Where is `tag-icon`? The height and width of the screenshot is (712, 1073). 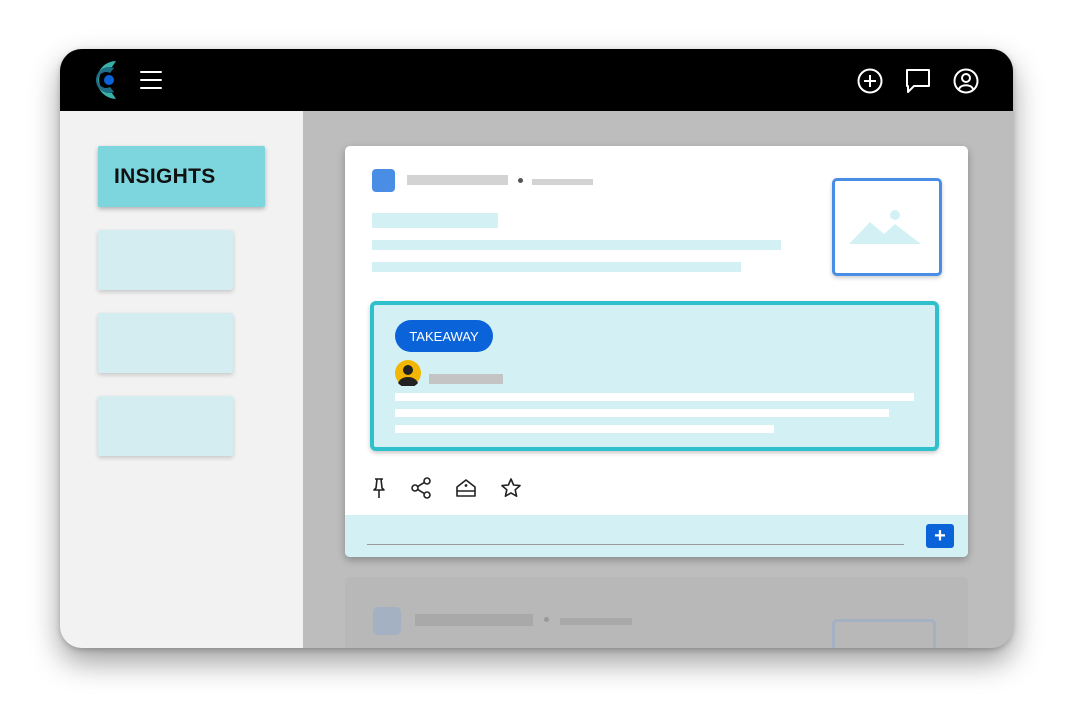 tag-icon is located at coordinates (466, 488).